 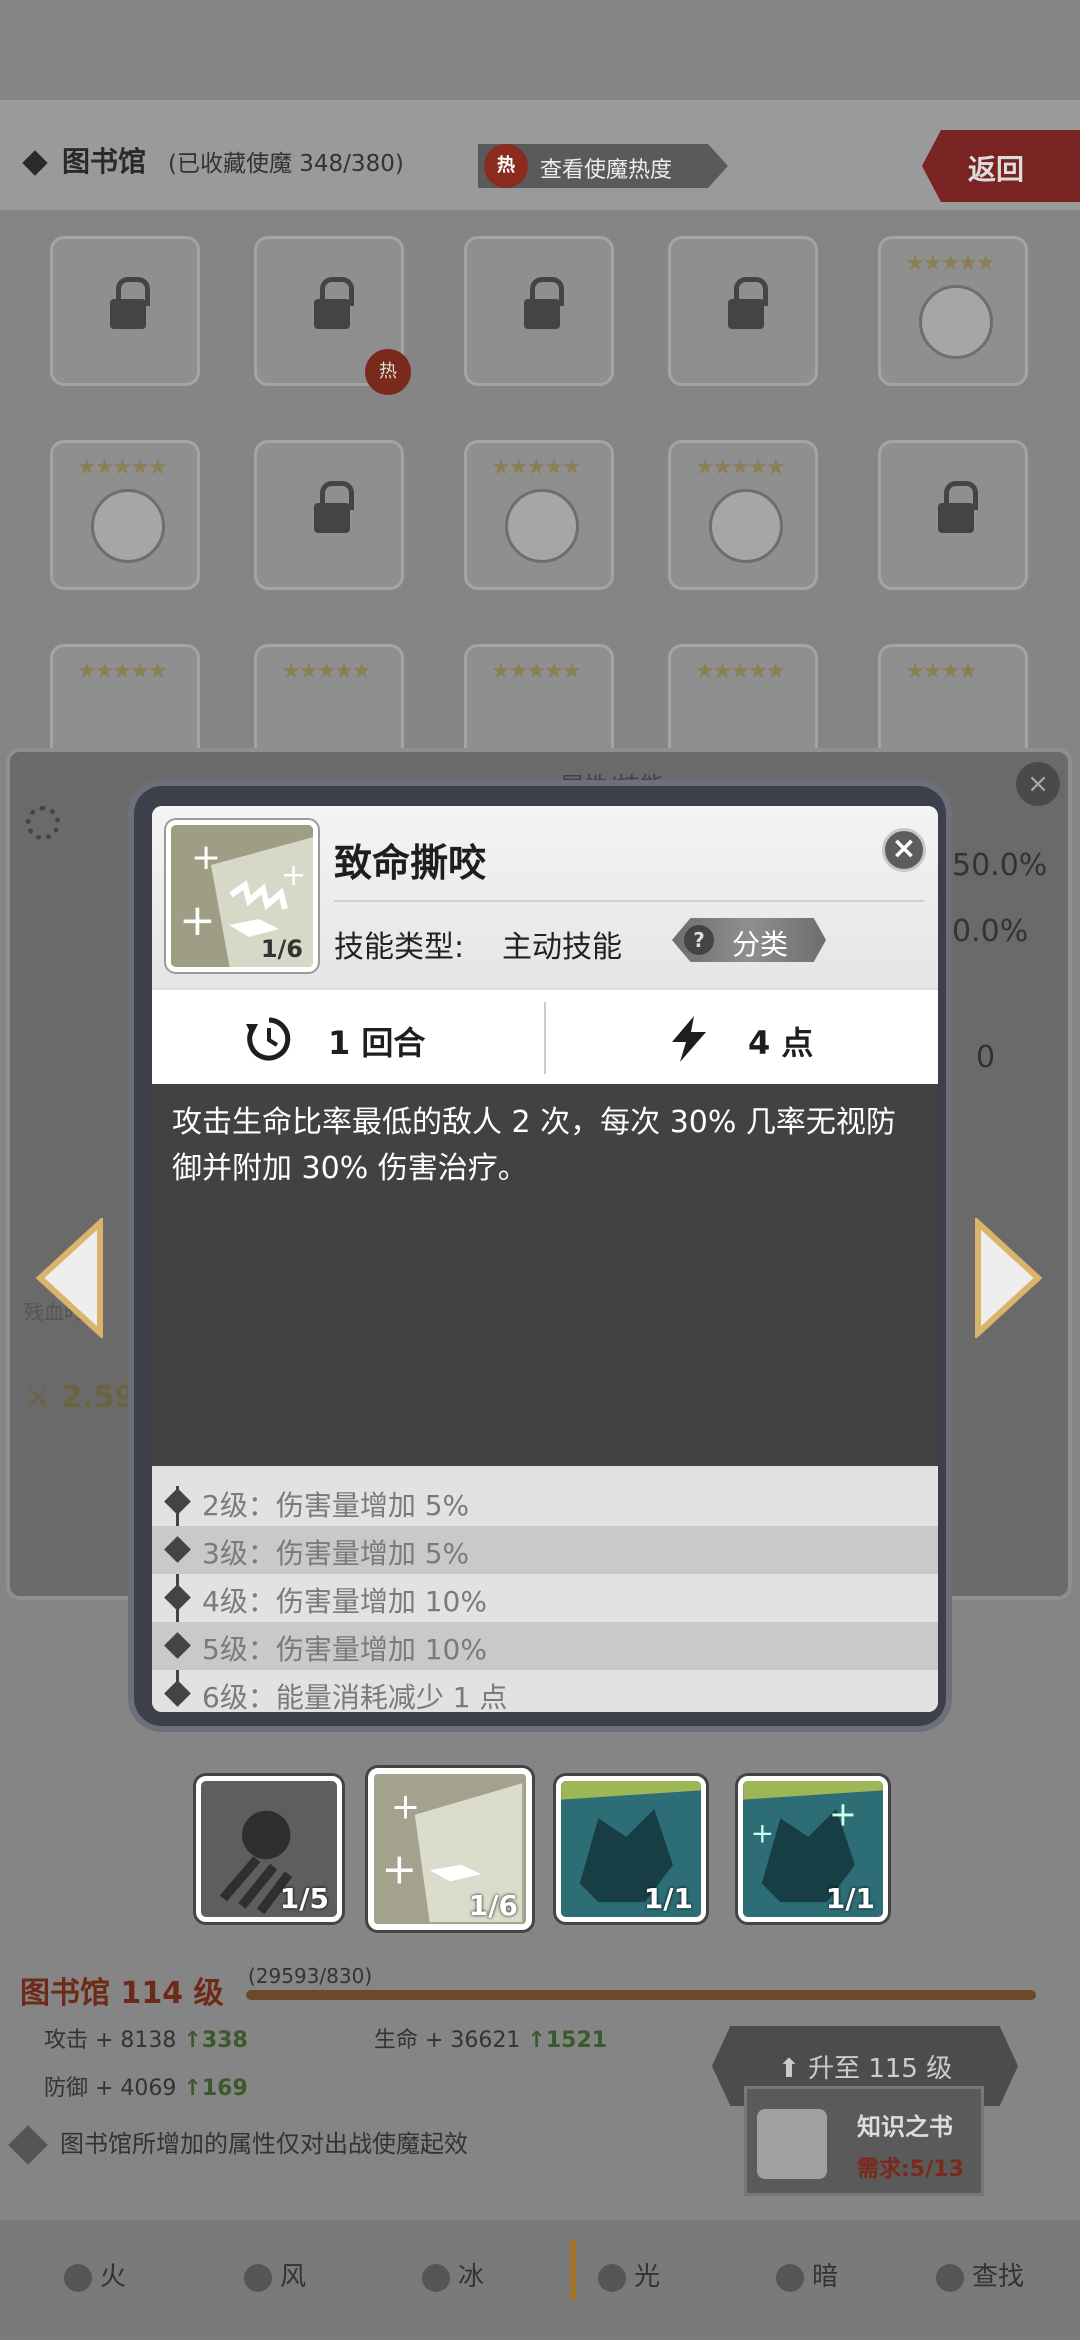 I want to click on library-level: 图书馆 114 级, so click(x=122, y=1993).